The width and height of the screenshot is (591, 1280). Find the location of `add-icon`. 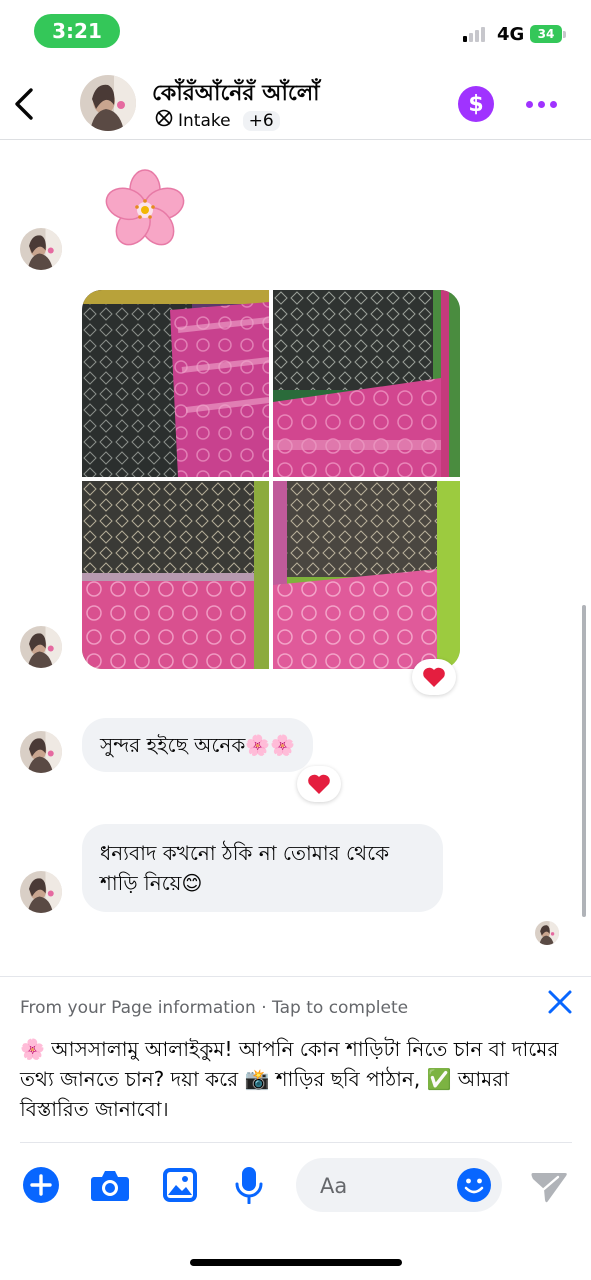

add-icon is located at coordinates (41, 1185).